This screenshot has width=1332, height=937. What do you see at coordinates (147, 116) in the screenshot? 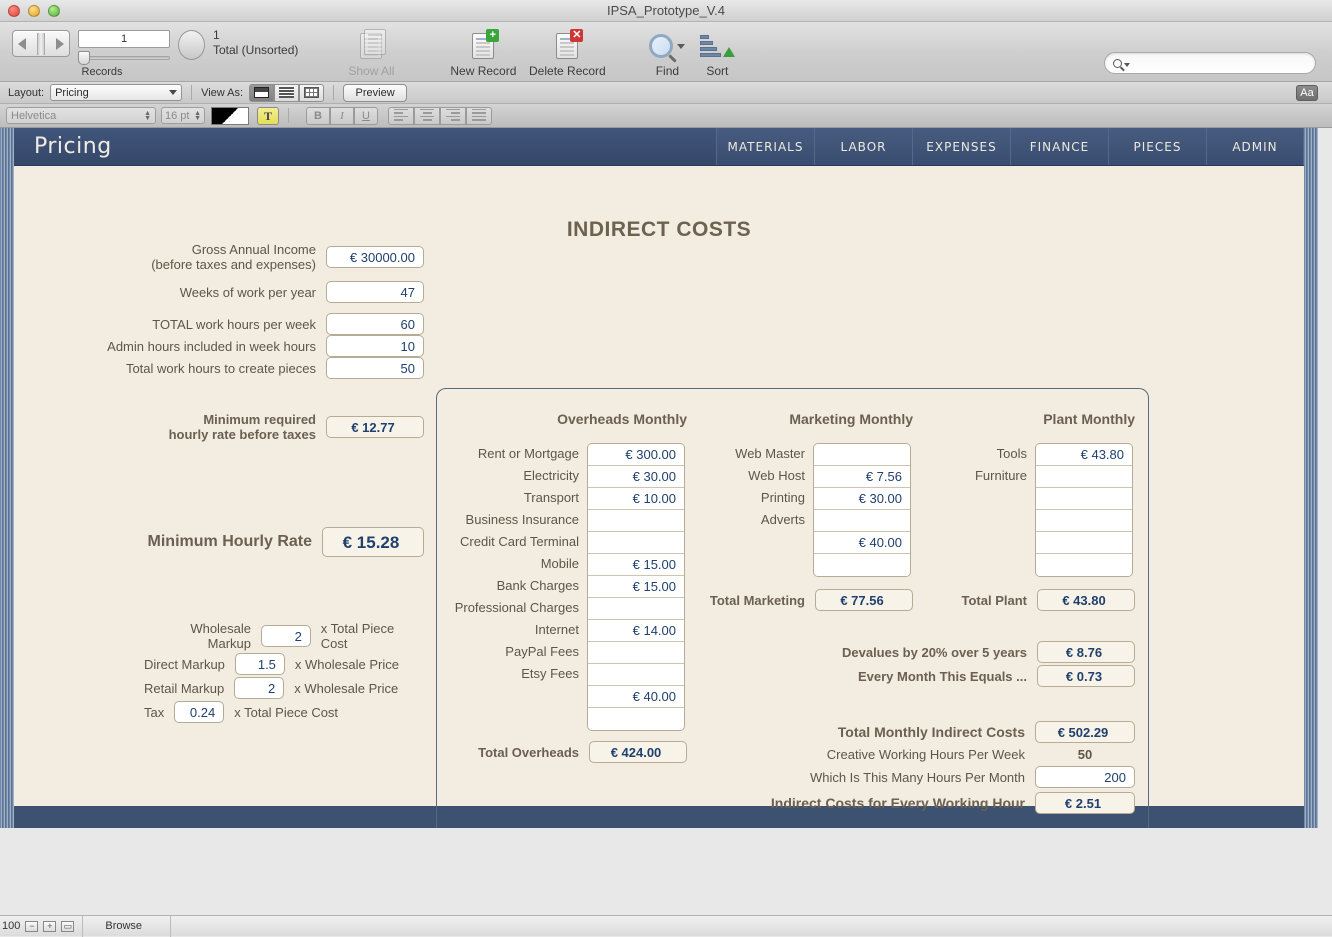
I see `stepper-icon: ▲▼` at bounding box center [147, 116].